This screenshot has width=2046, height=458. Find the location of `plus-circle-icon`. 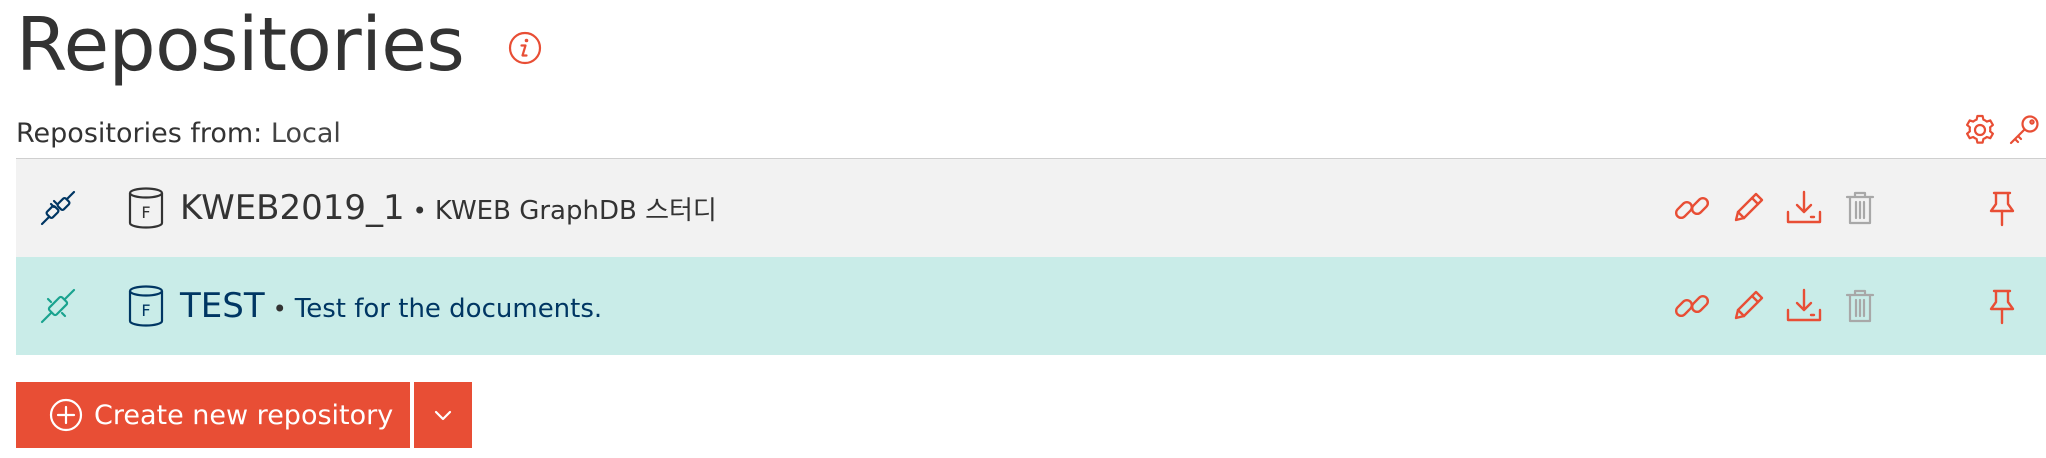

plus-circle-icon is located at coordinates (66, 415).